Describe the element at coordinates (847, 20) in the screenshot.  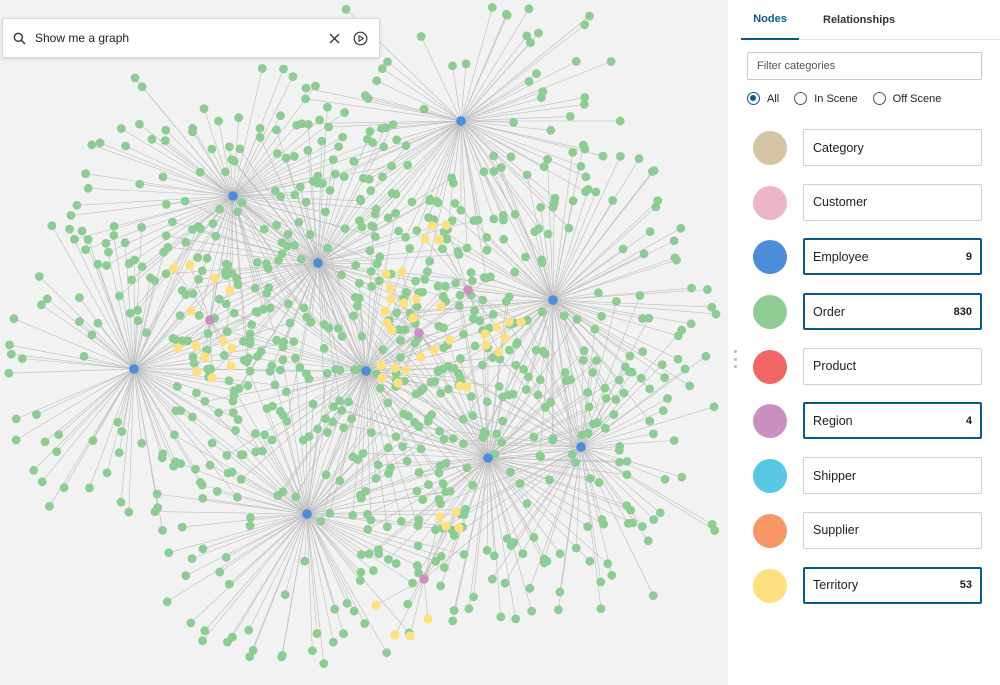
I see `tab-relationships: Relationships` at that location.